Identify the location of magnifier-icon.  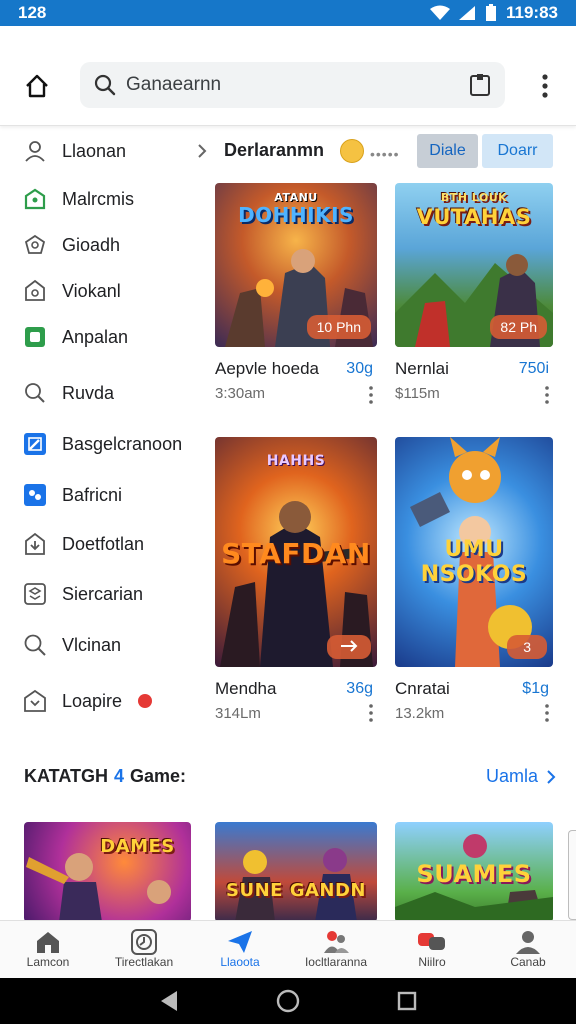
(35, 645).